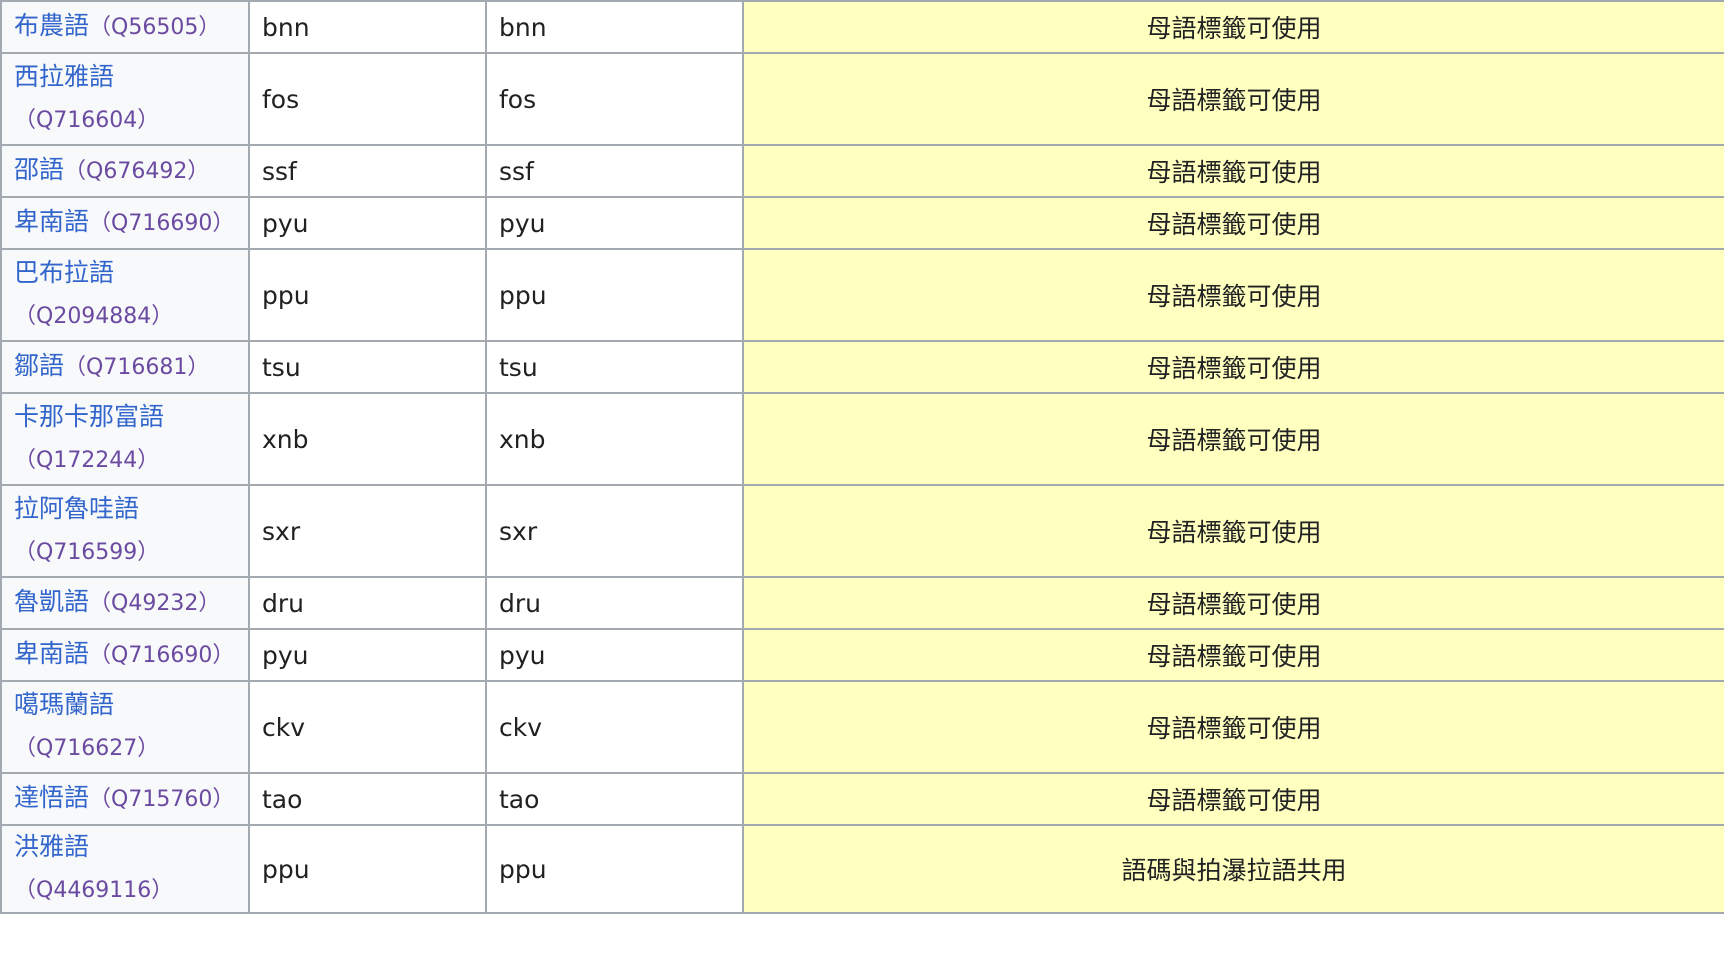 Image resolution: width=1724 pixels, height=966 pixels. I want to click on wikidata-id: （Q716627）, so click(87, 748).